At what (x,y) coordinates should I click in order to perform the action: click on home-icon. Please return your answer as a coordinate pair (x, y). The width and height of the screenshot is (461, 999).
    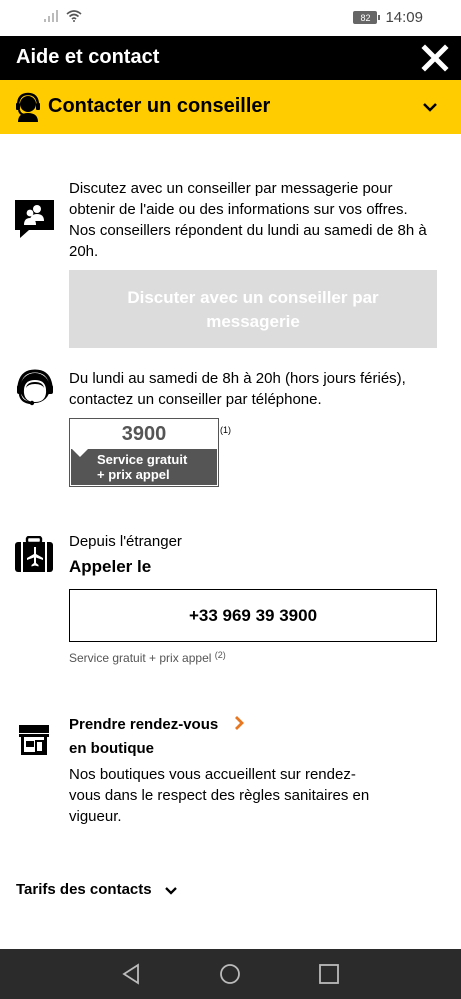
    Looking at the image, I should click on (230, 974).